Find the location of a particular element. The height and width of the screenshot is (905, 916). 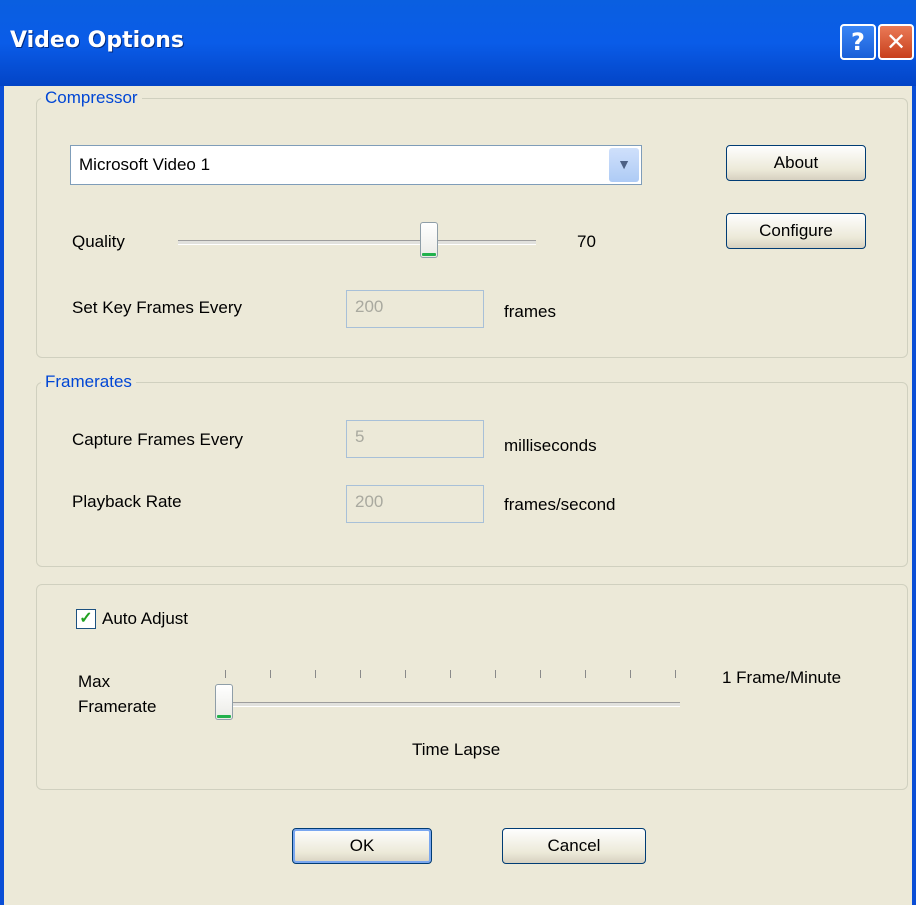

max-framerate-slider-track is located at coordinates (450, 704).